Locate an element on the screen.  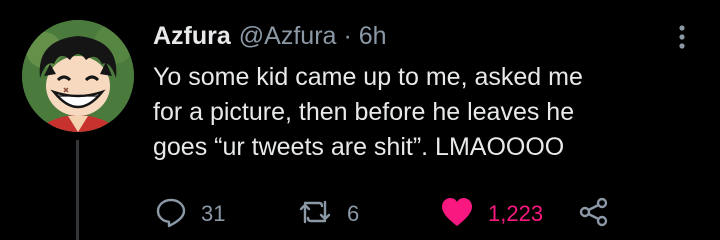
like-button: 1,223 is located at coordinates (491, 214).